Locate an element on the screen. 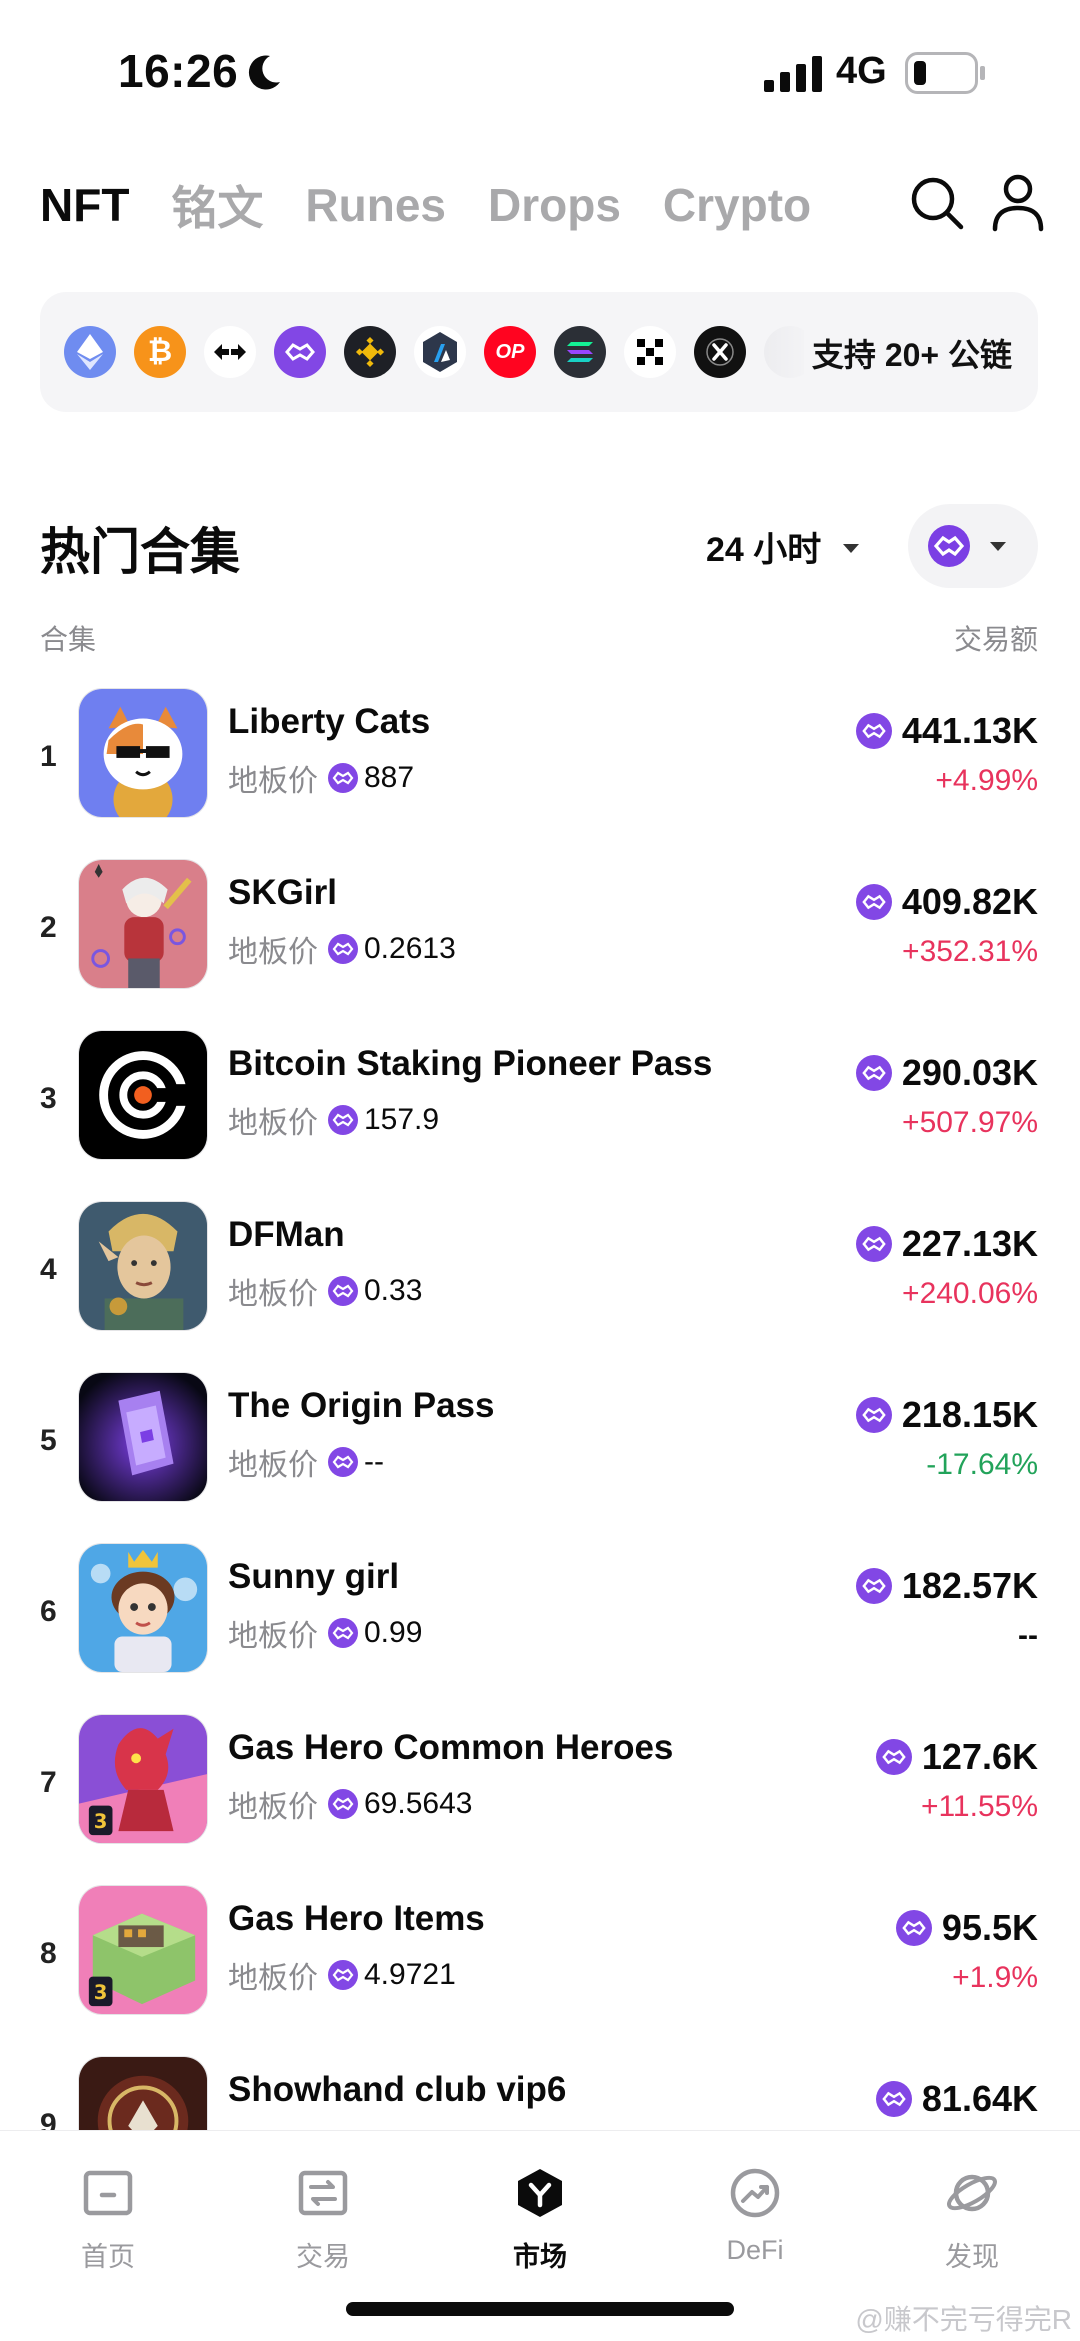 The height and width of the screenshot is (2341, 1080). floor-price: 地板价 887 is located at coordinates (321, 778).